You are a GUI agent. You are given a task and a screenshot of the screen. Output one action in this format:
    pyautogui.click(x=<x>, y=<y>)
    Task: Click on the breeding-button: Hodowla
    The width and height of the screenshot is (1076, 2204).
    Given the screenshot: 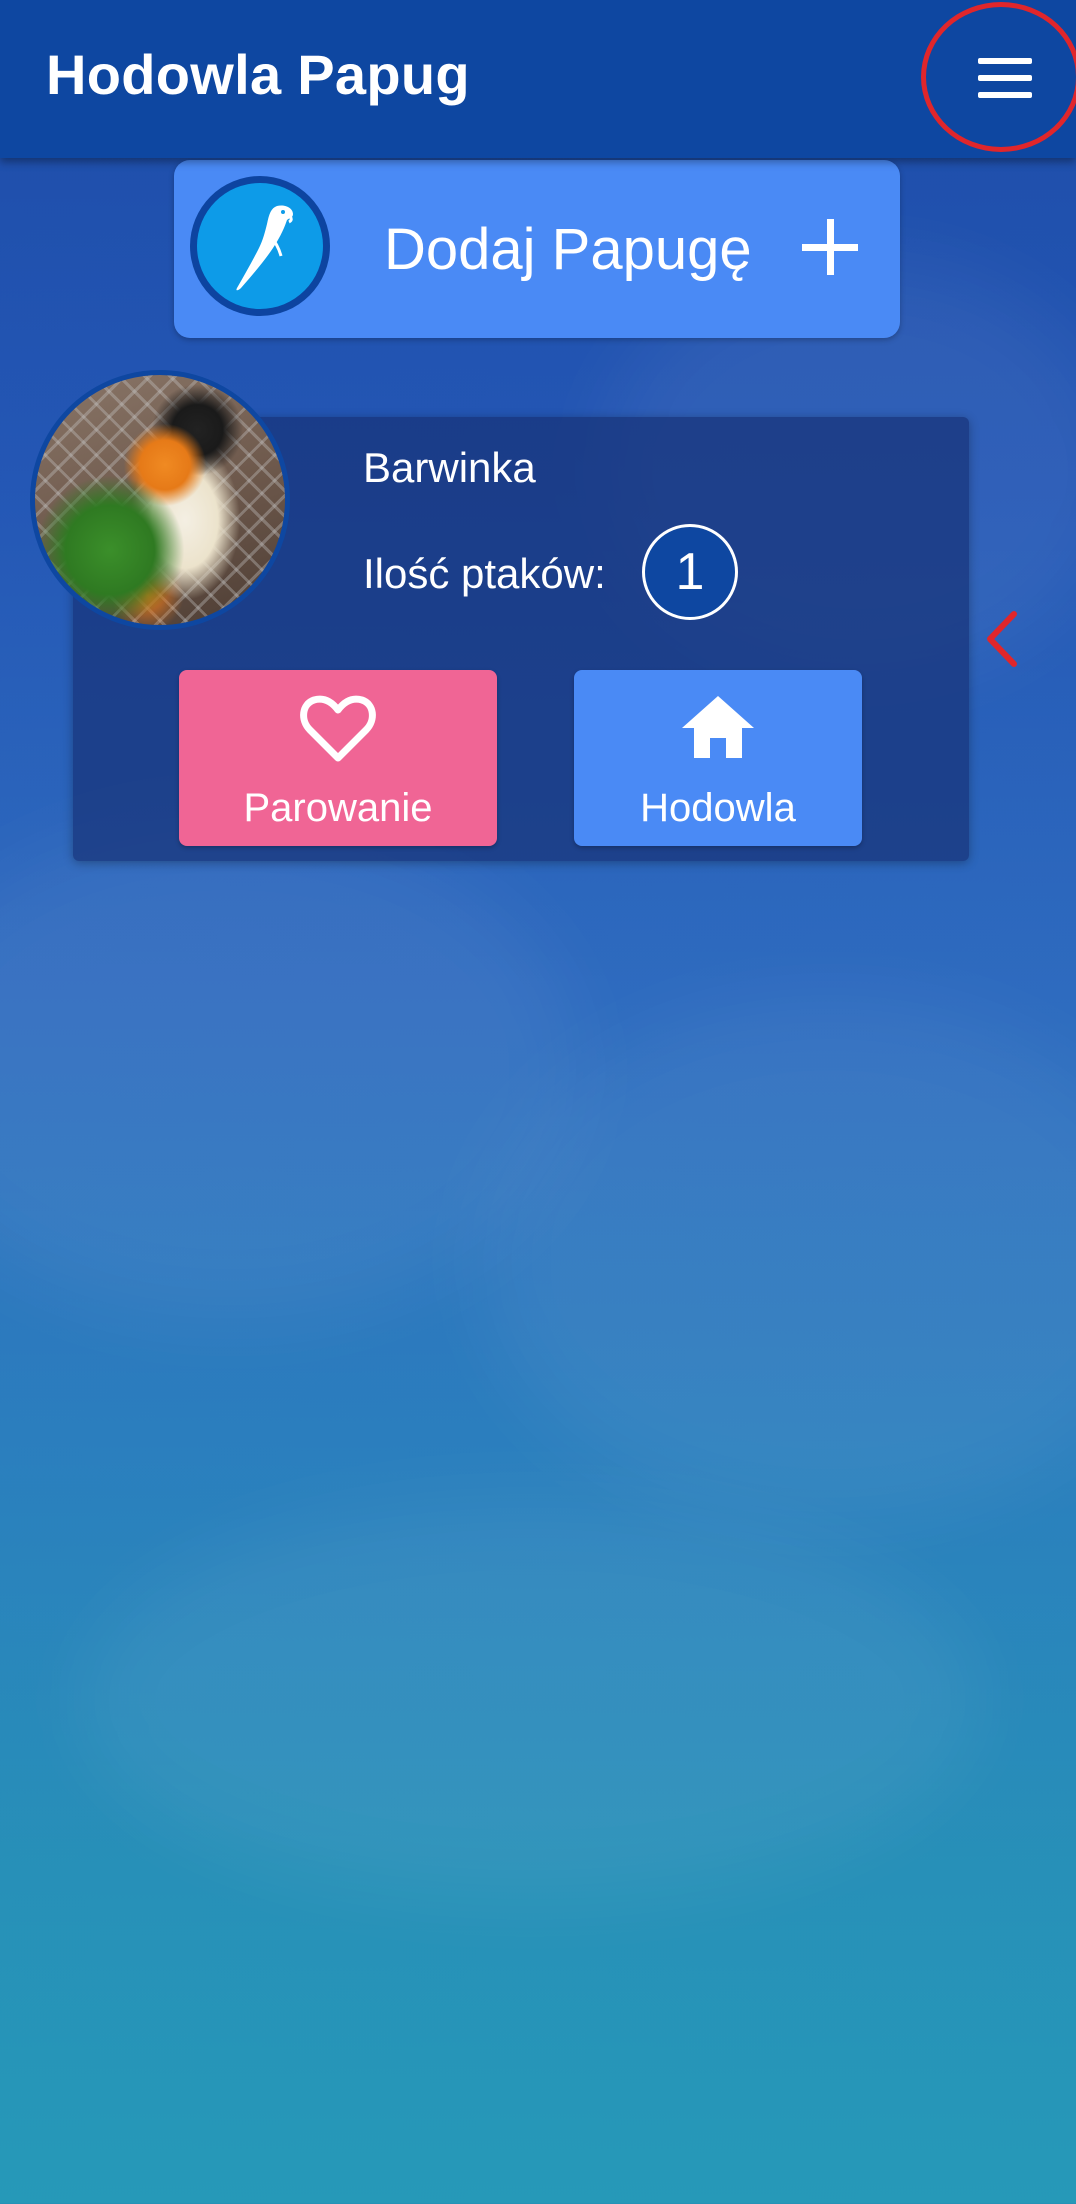 What is the action you would take?
    pyautogui.click(x=718, y=758)
    